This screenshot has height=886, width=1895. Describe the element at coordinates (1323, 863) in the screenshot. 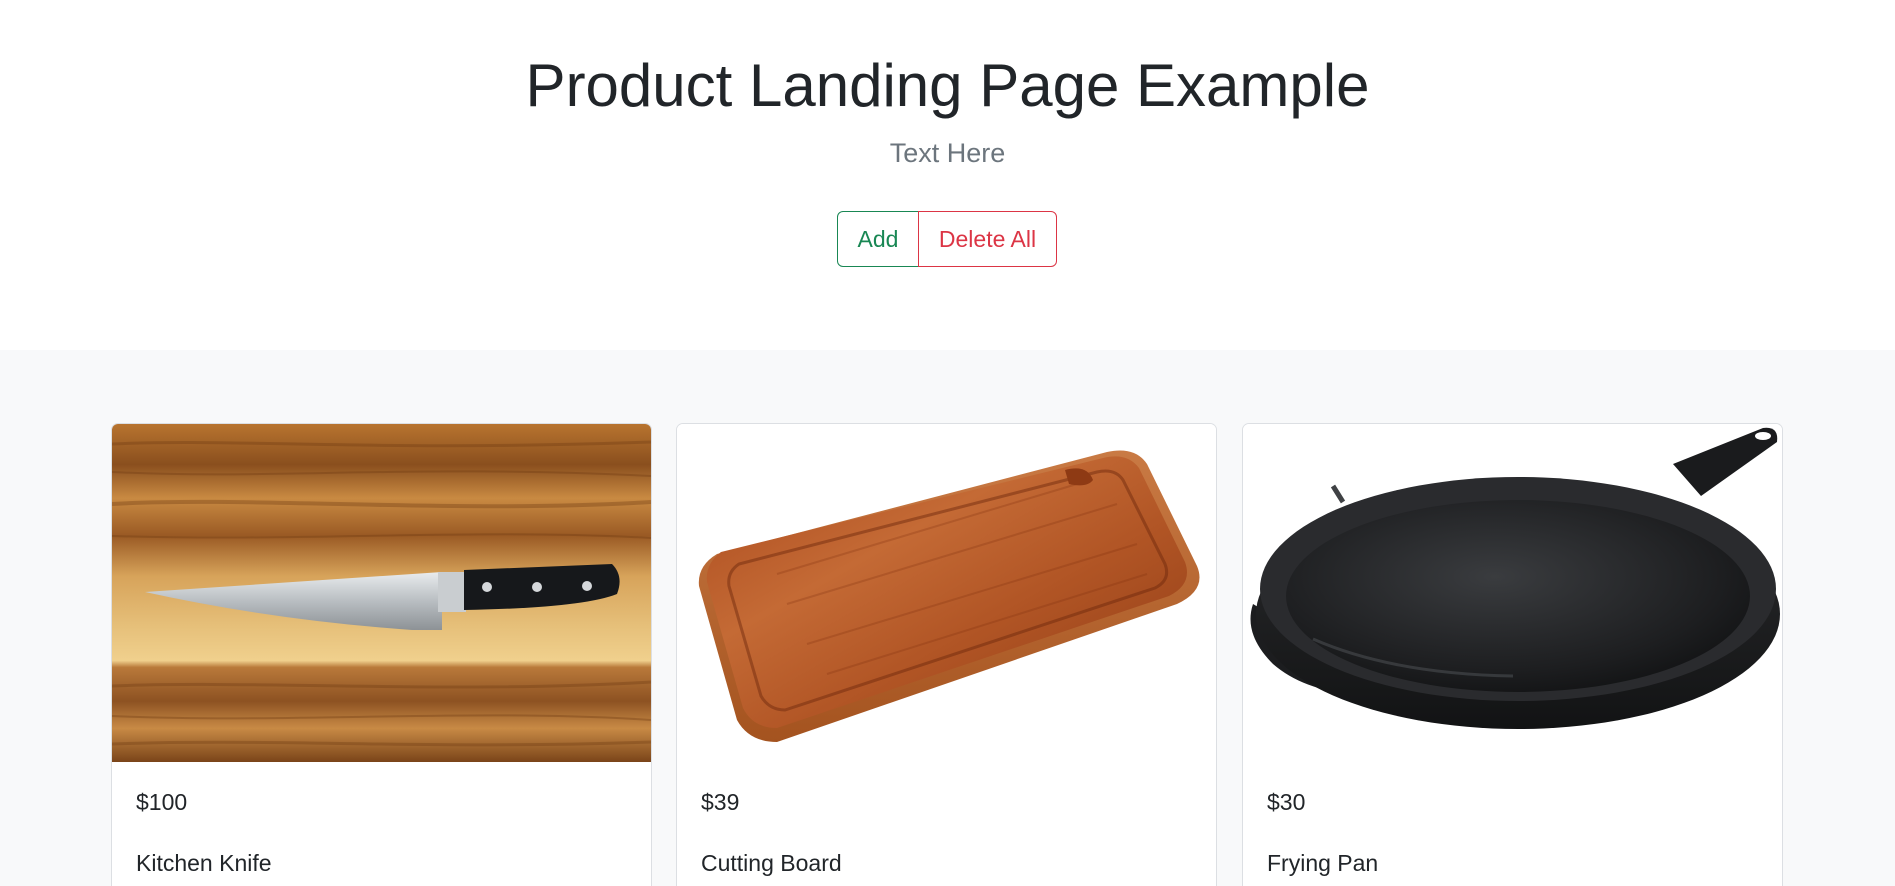

I see `product-name: Frying Pan` at that location.